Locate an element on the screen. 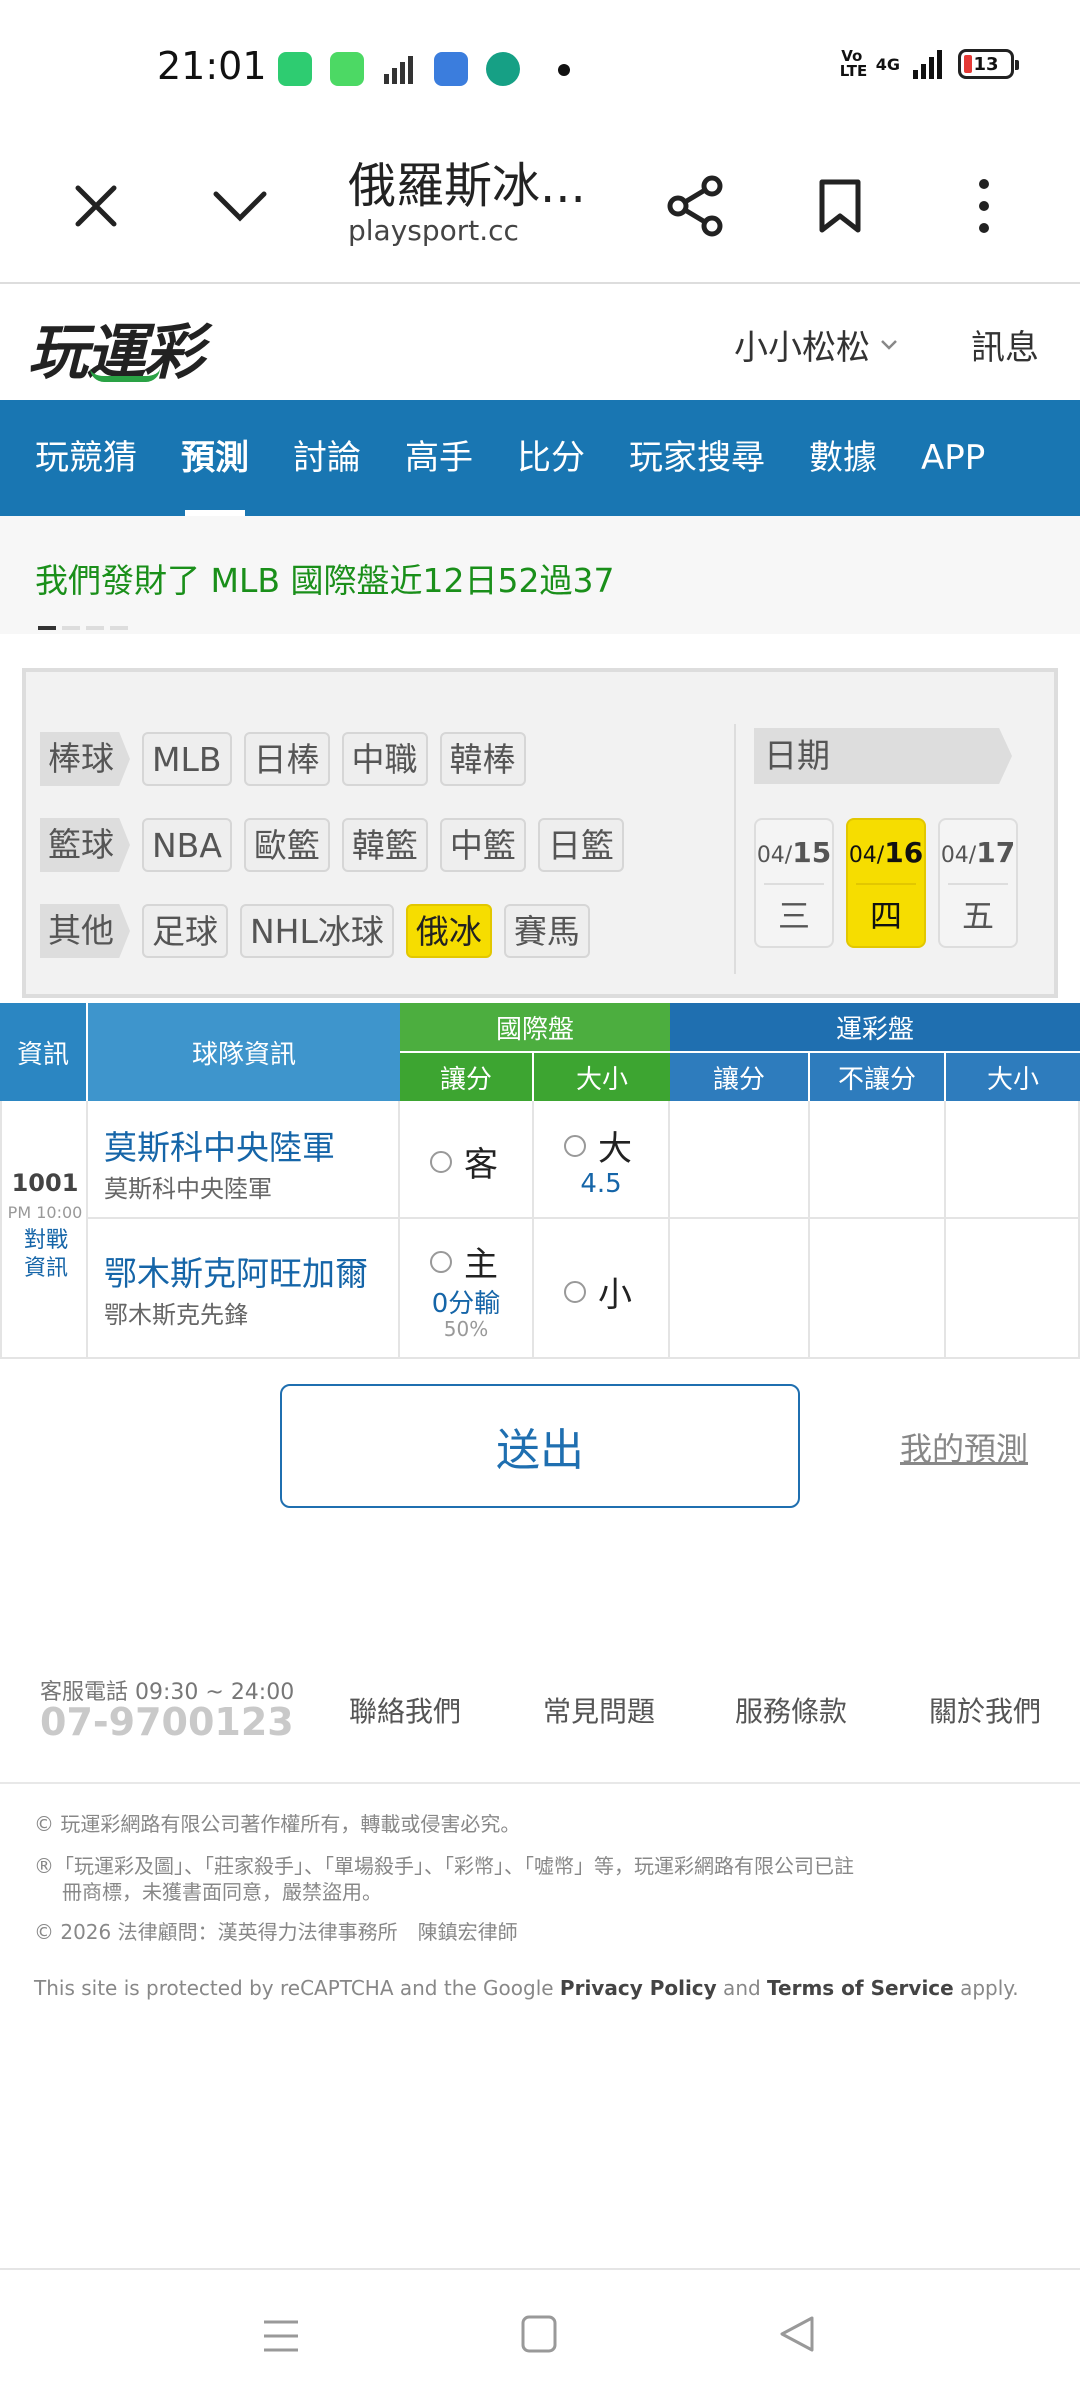 The height and width of the screenshot is (2400, 1080). home-lottery-total-cell is located at coordinates (1013, 1289).